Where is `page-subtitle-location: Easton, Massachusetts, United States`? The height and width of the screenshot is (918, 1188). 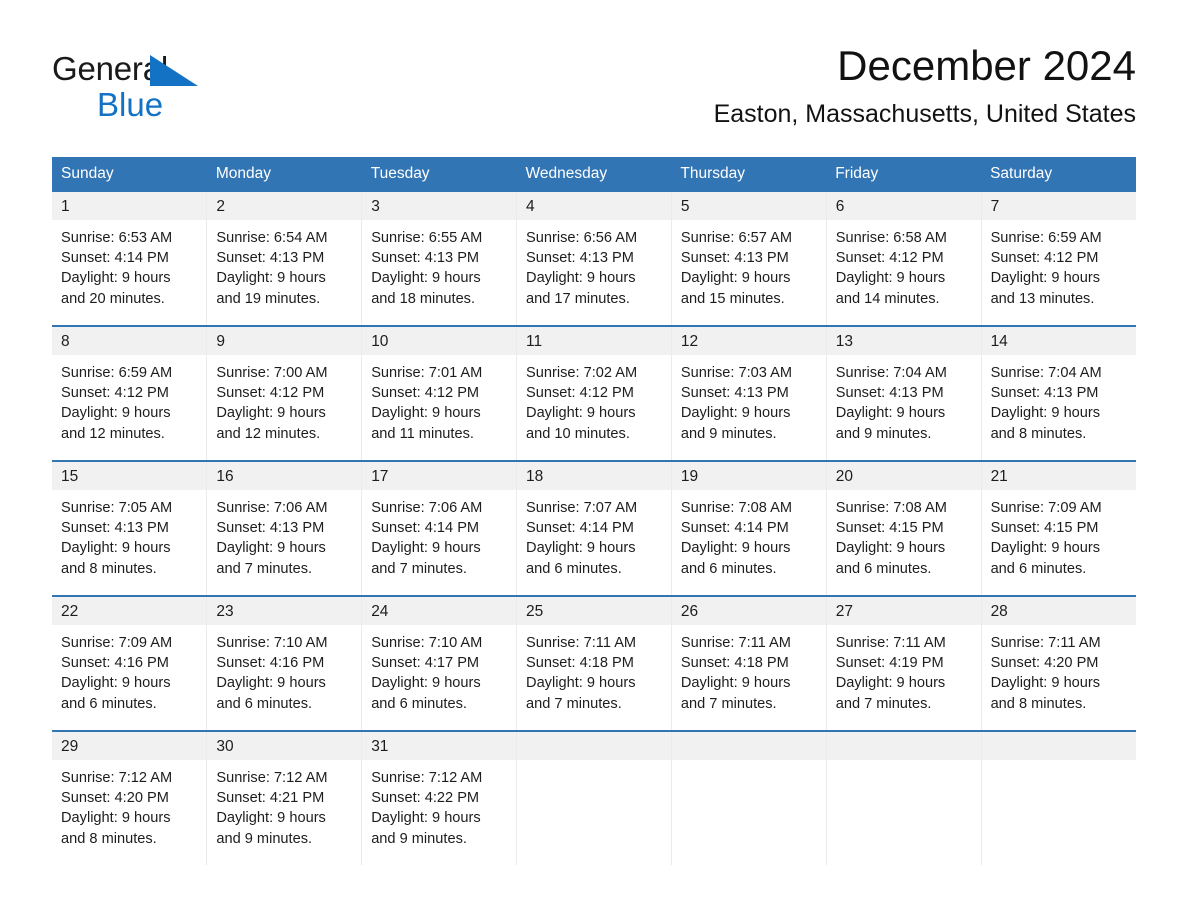 page-subtitle-location: Easton, Massachusetts, United States is located at coordinates (924, 113).